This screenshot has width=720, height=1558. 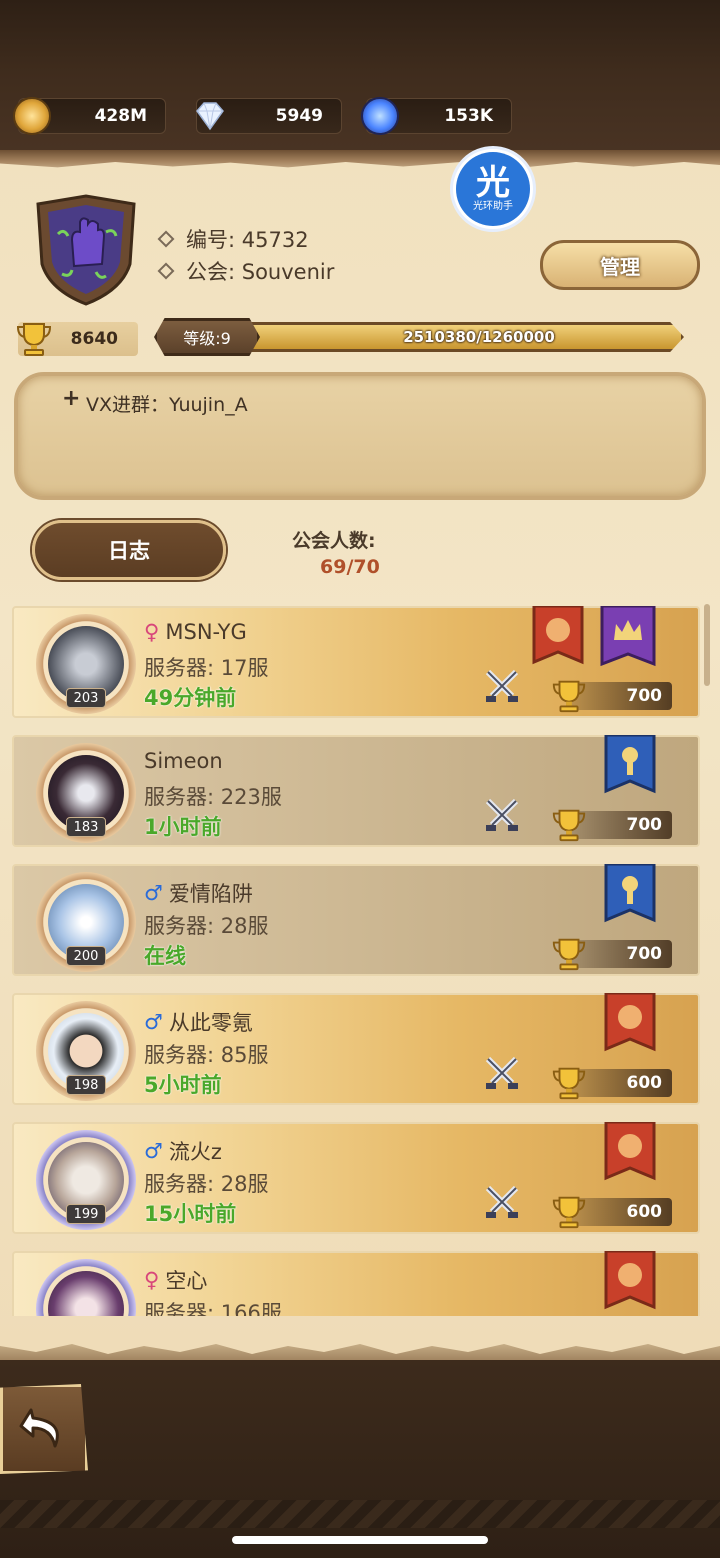 I want to click on member-name-text: 流火z, so click(x=195, y=1152).